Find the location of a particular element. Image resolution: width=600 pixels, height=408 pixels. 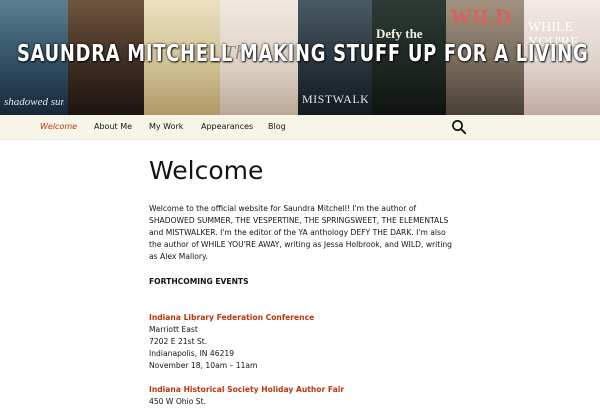

forthcoming-events-heading: FORTHCOMING EVENTS is located at coordinates (199, 281).